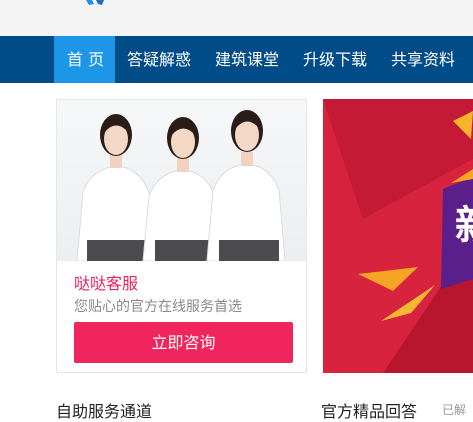 This screenshot has width=473, height=422. I want to click on nav-item-classroom: 建筑课堂, so click(247, 59).